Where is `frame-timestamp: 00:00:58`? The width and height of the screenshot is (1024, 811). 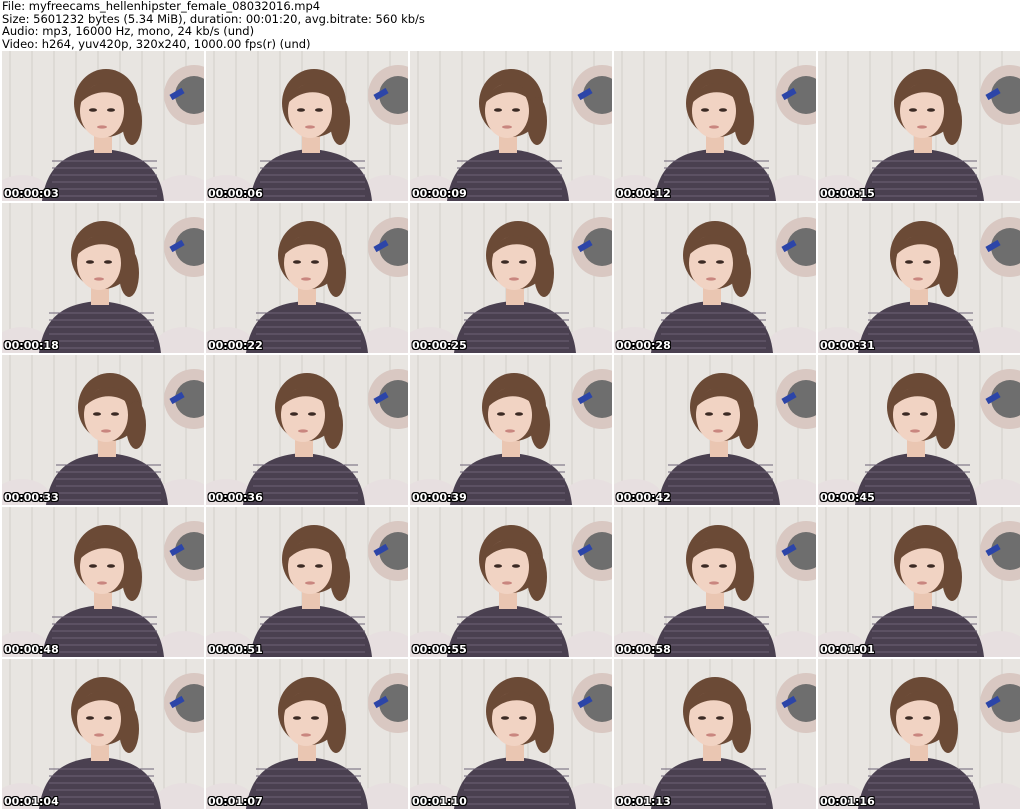 frame-timestamp: 00:00:58 is located at coordinates (643, 649).